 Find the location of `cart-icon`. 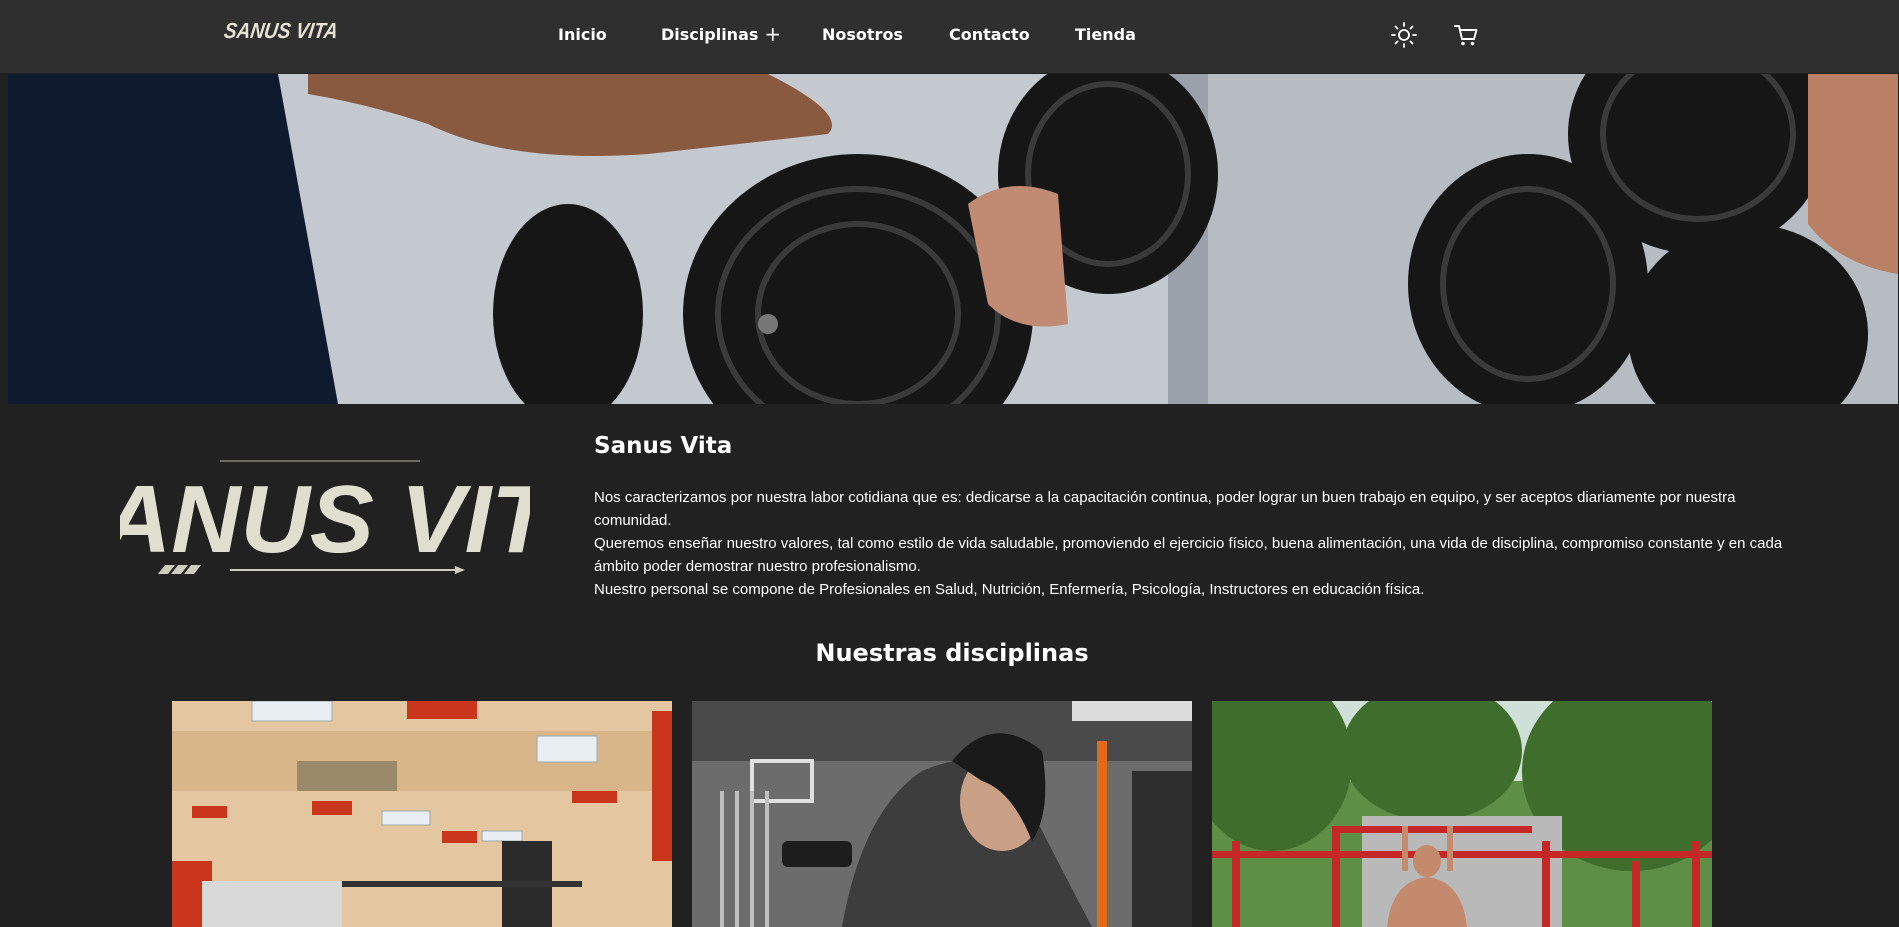

cart-icon is located at coordinates (1466, 35).